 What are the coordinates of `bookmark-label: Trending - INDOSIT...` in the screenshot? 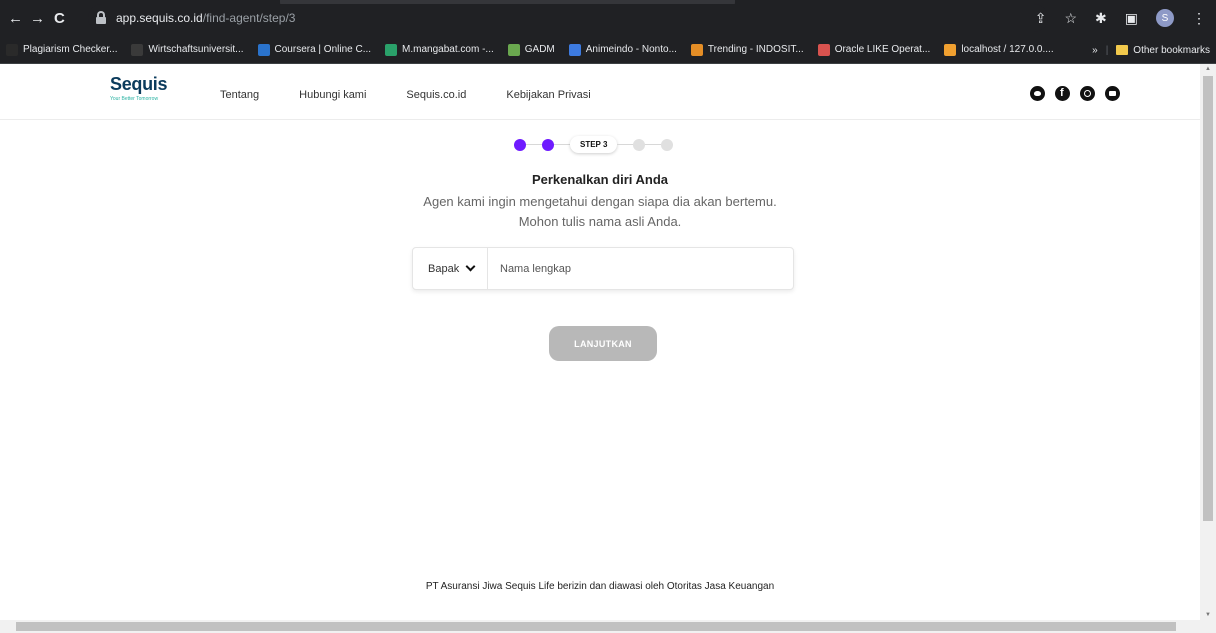 It's located at (755, 49).